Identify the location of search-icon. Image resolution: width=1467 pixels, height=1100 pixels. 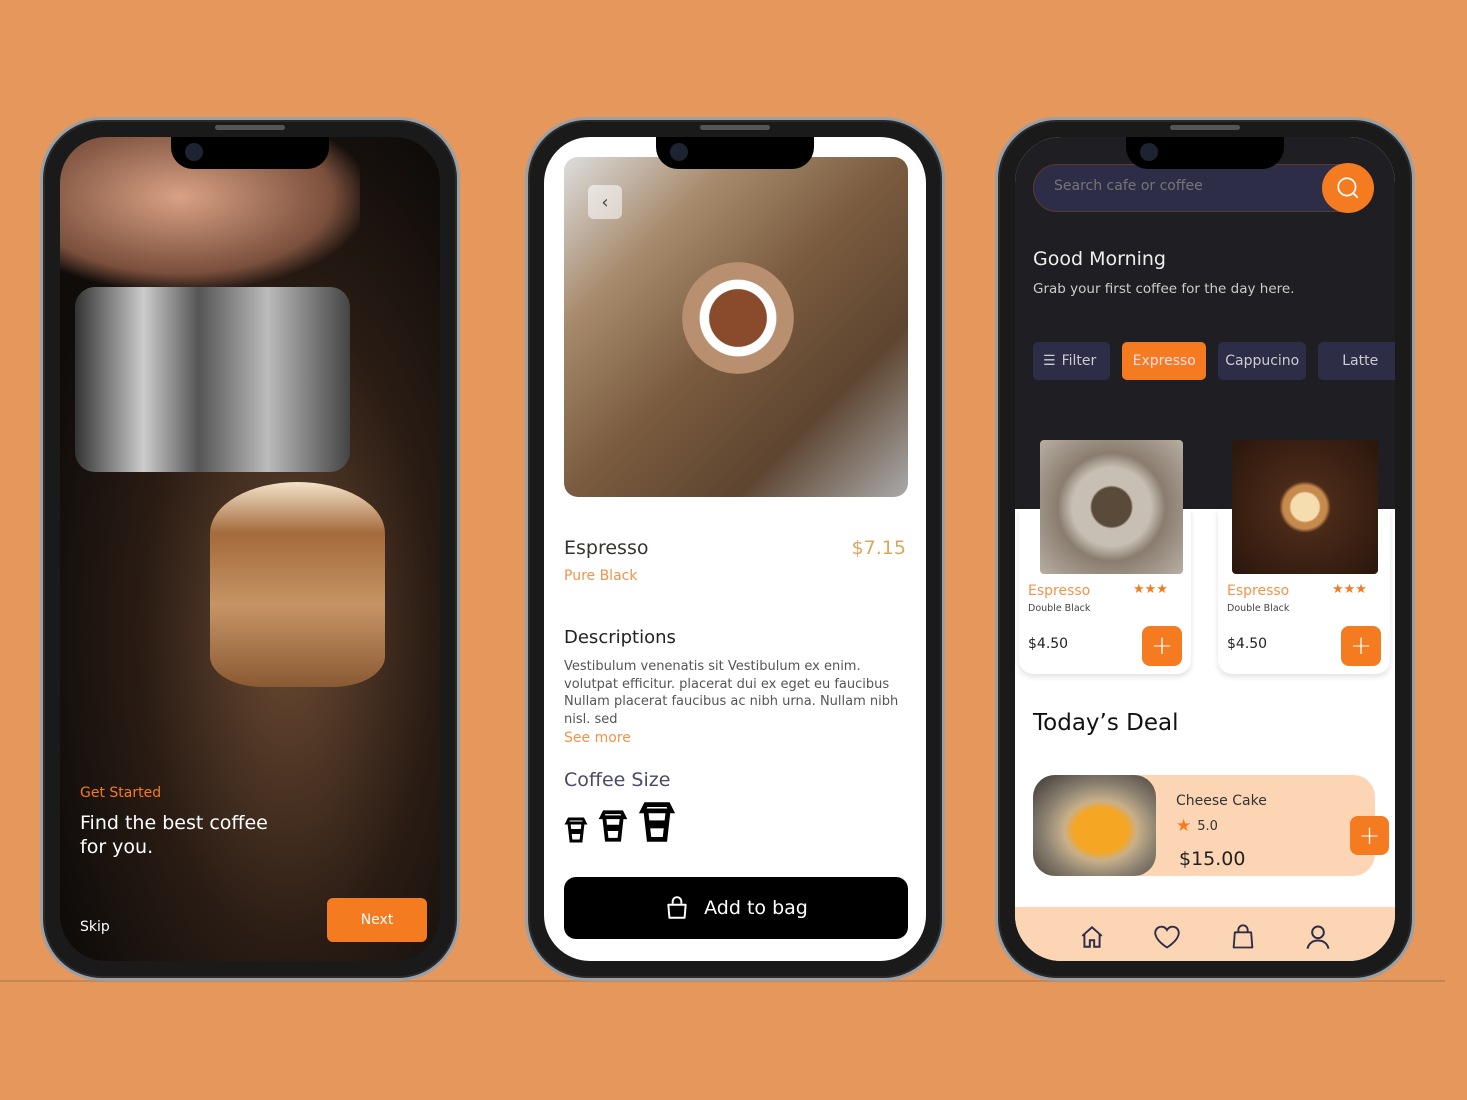
(1348, 188).